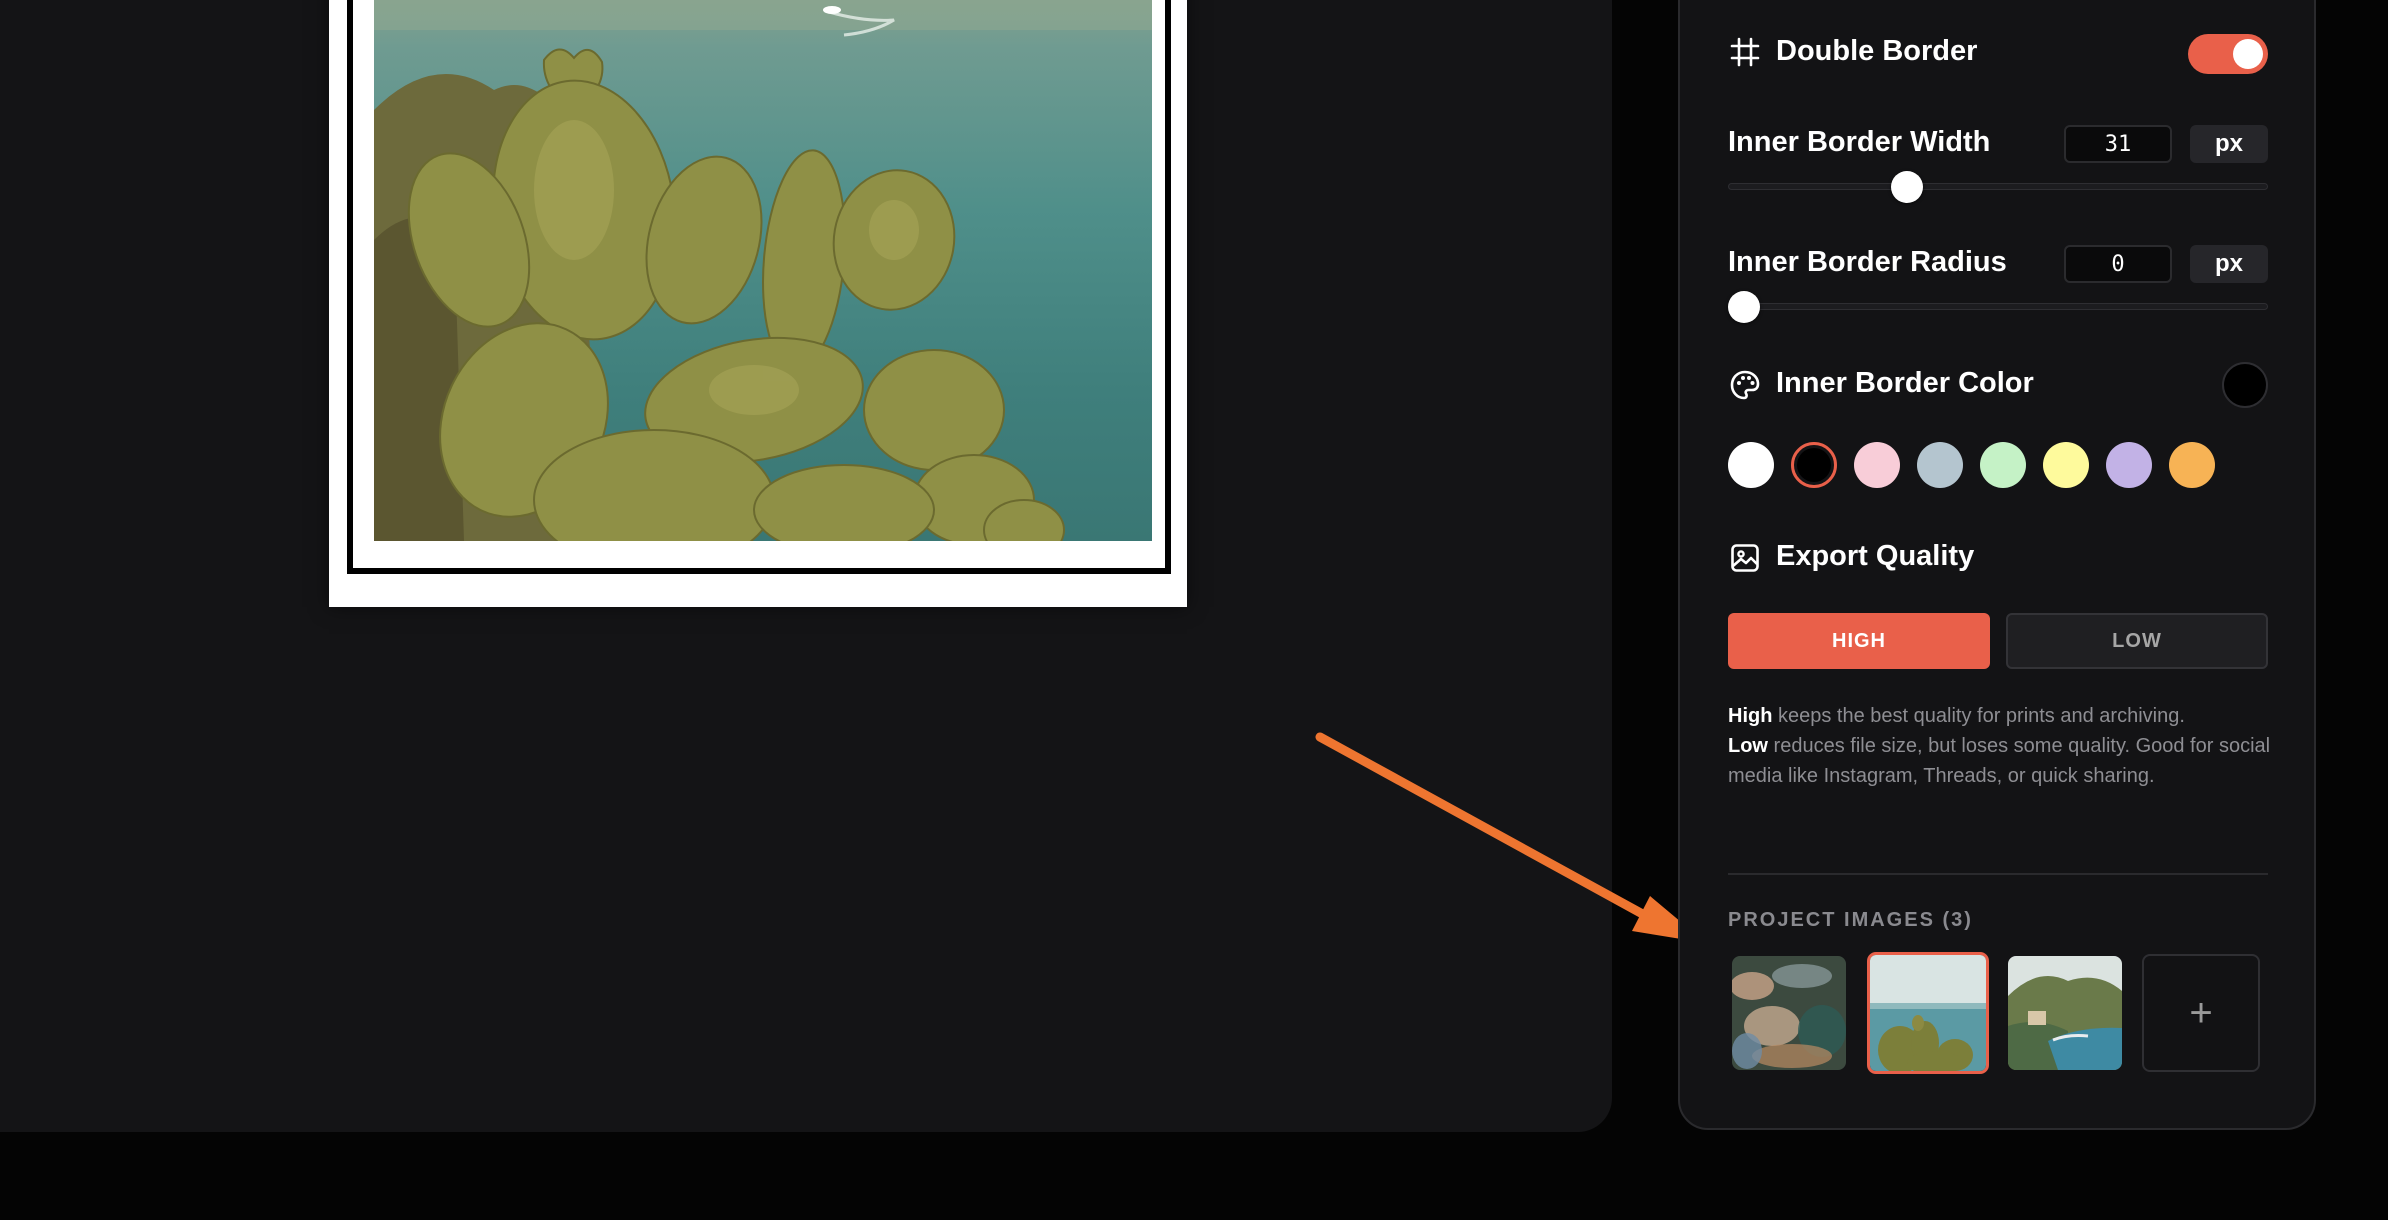 This screenshot has width=2388, height=1220. Describe the element at coordinates (2229, 264) in the screenshot. I see `inner-border-radius-unit: px` at that location.